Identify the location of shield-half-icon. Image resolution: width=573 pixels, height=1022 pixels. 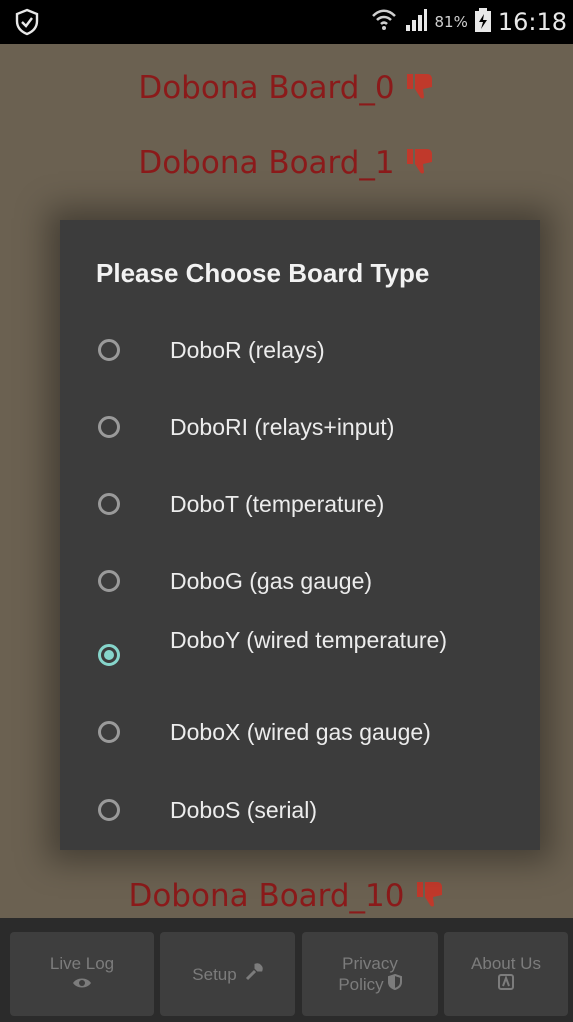
(394, 984).